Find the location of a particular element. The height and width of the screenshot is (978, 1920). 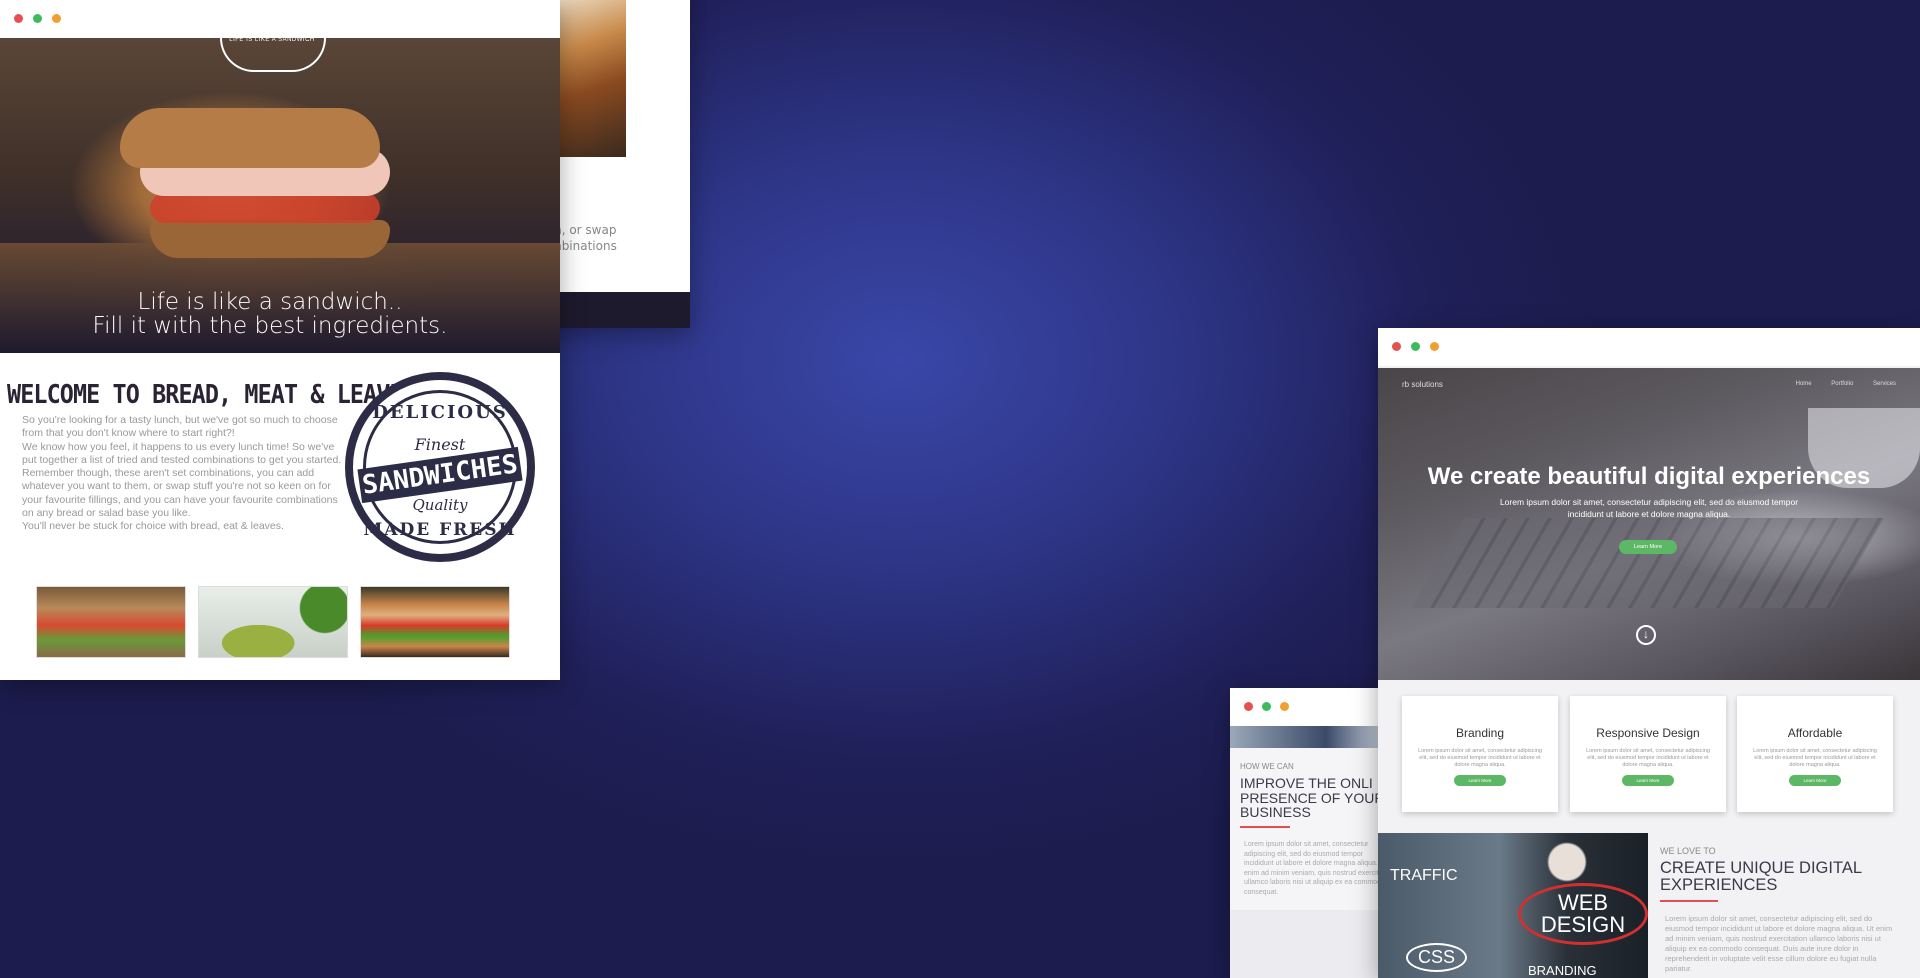

card-title: Affordable is located at coordinates (1815, 733).